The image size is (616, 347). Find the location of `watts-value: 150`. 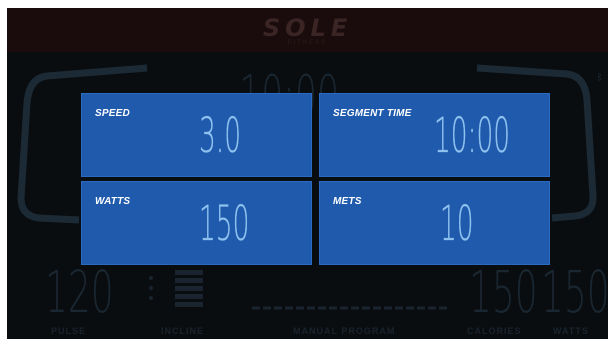

watts-value: 150 is located at coordinates (224, 224).